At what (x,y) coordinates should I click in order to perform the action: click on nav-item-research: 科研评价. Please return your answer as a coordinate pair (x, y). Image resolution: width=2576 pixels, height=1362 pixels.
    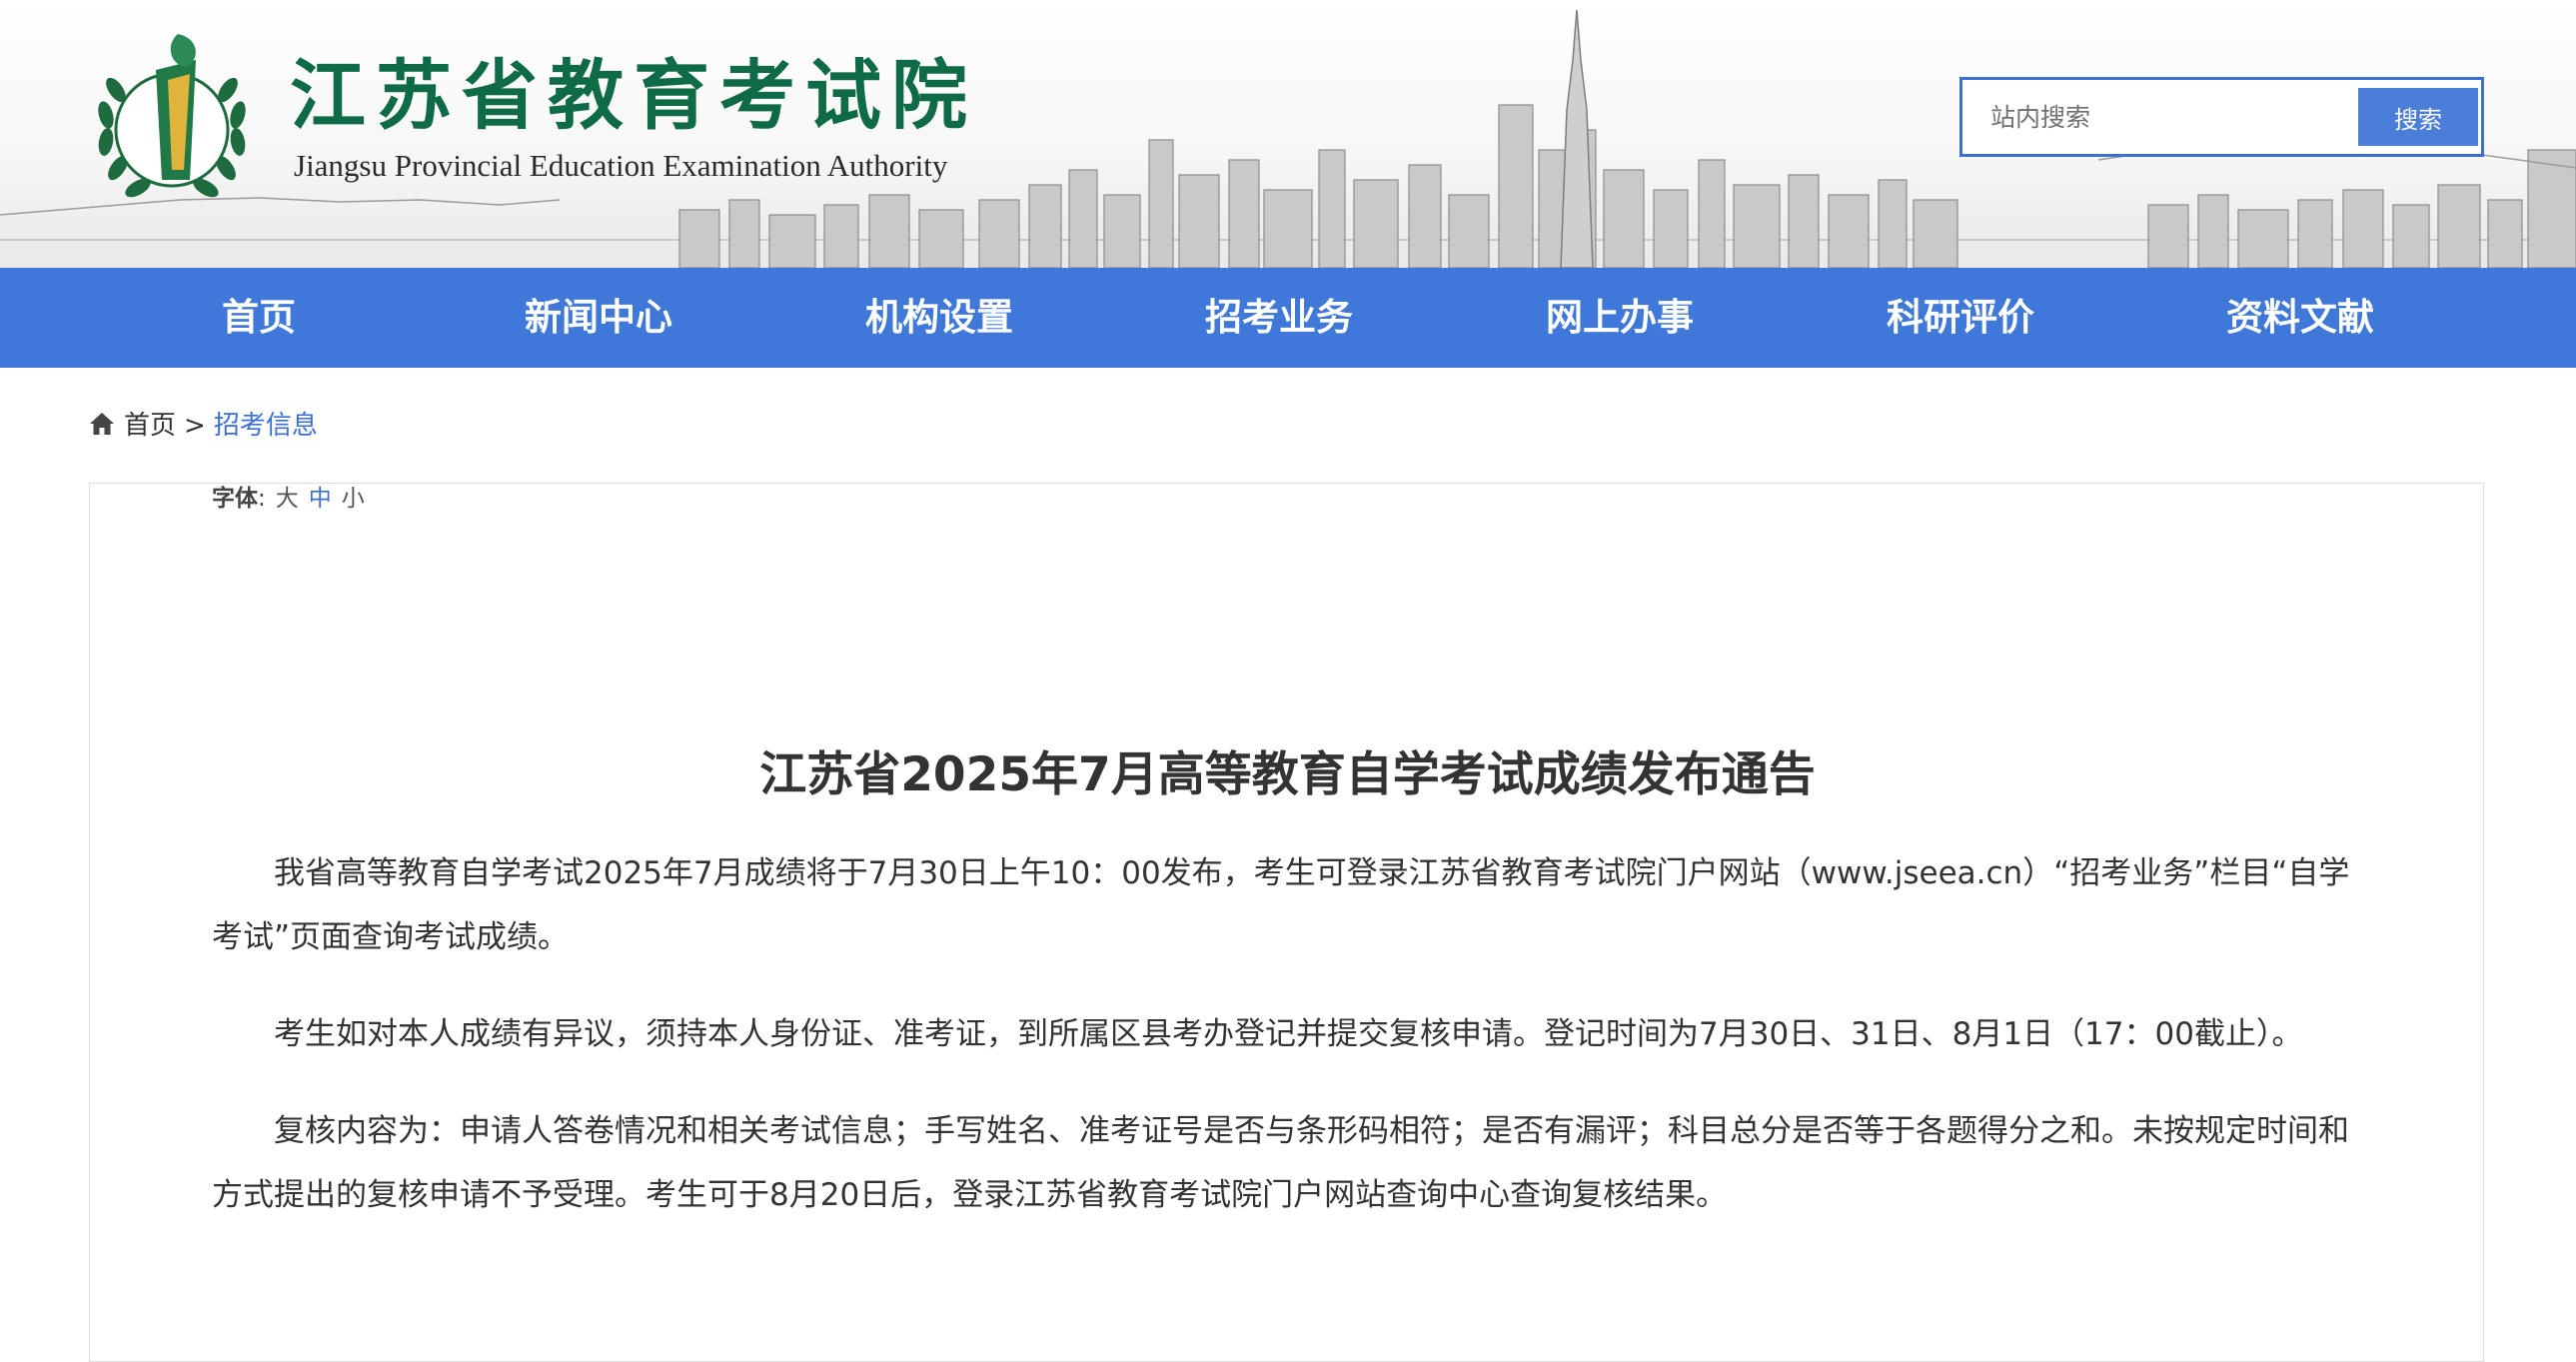
    Looking at the image, I should click on (1960, 318).